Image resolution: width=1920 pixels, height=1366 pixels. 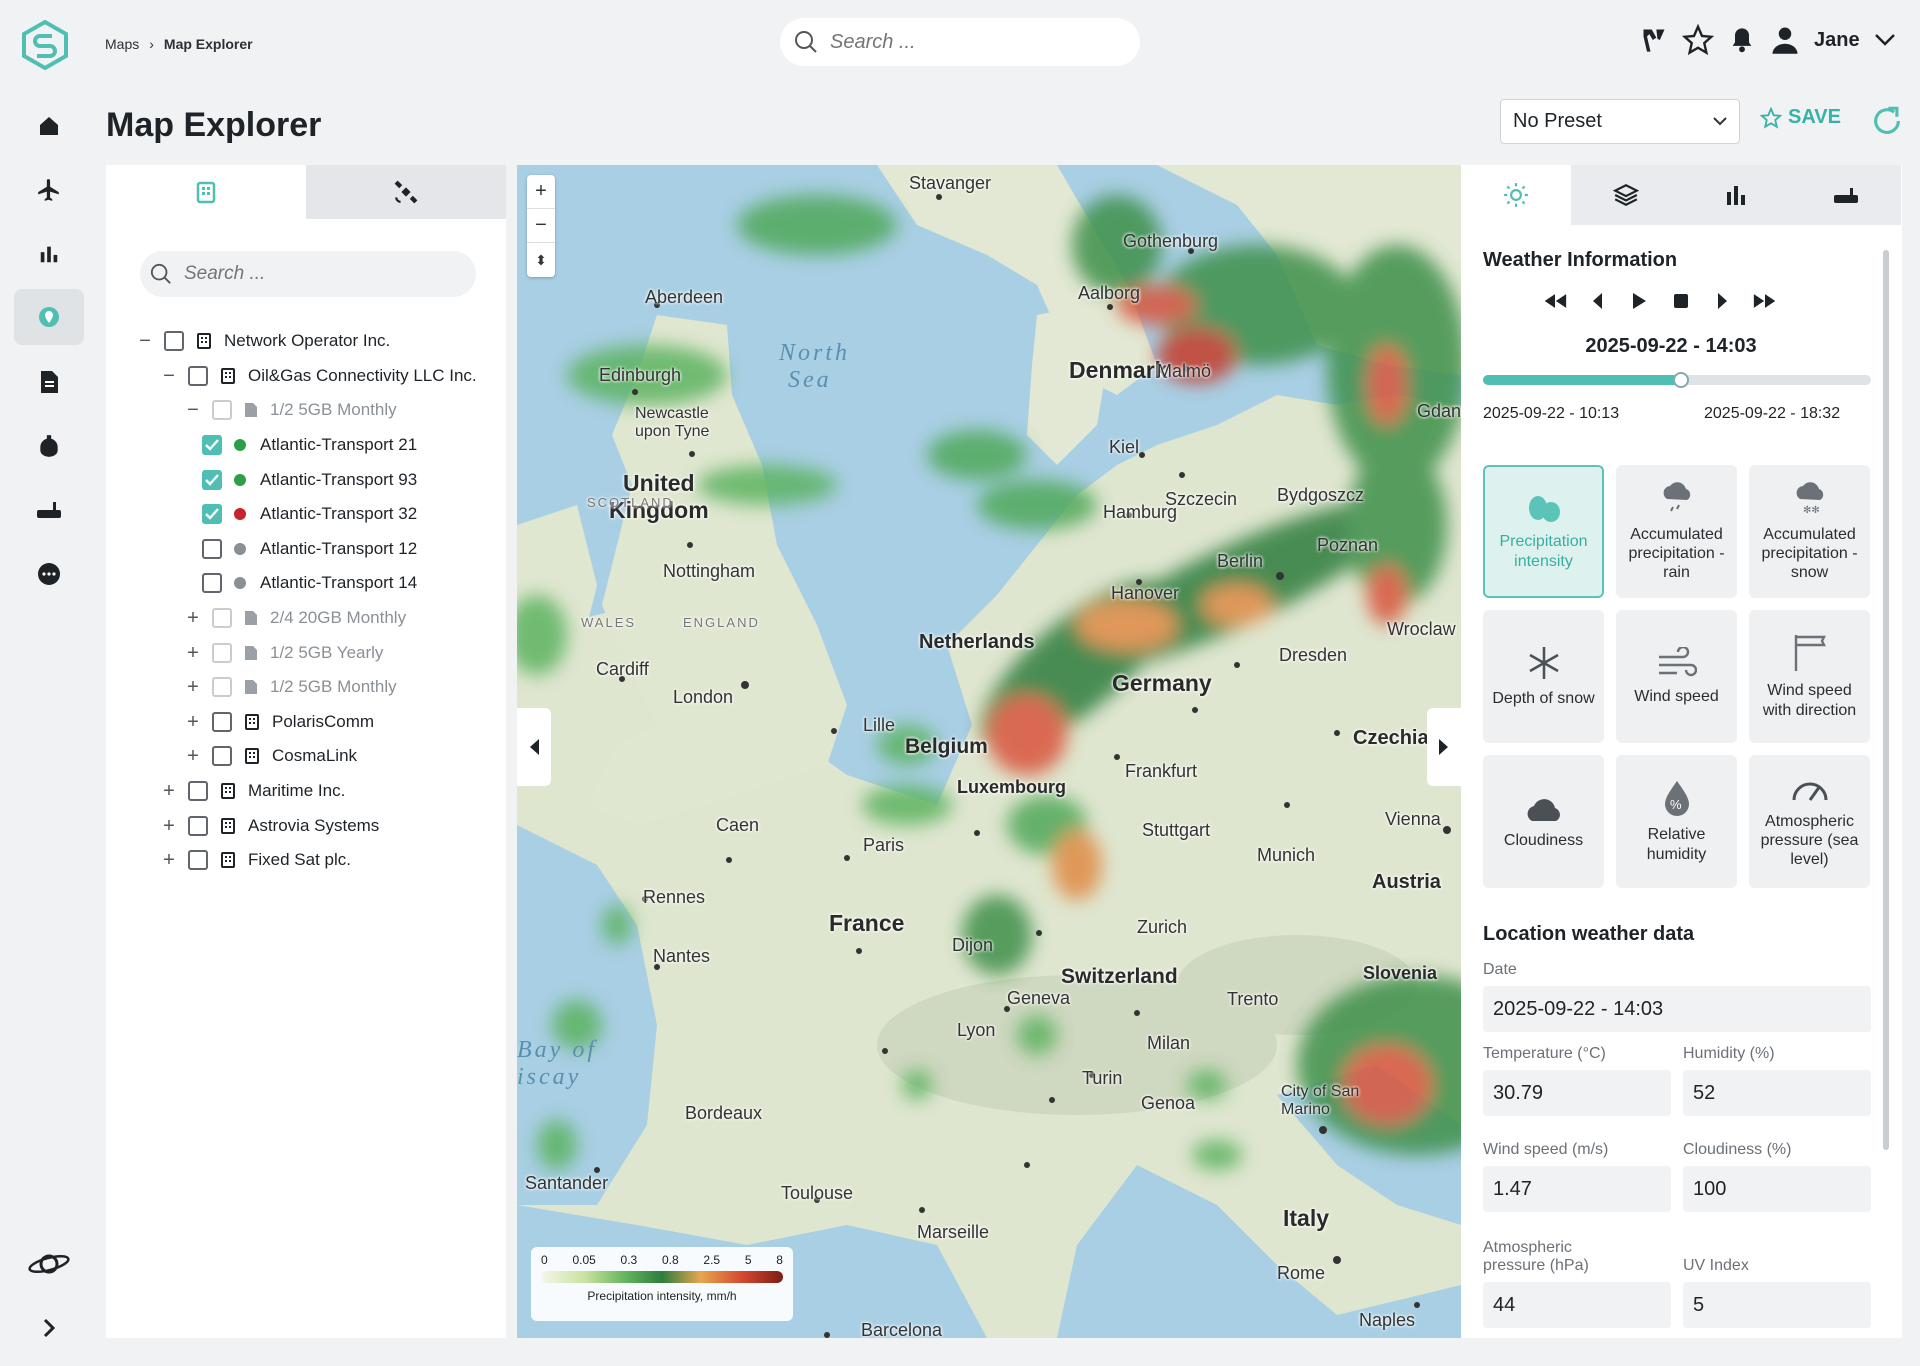 I want to click on chevron-down-icon, so click(x=1885, y=40).